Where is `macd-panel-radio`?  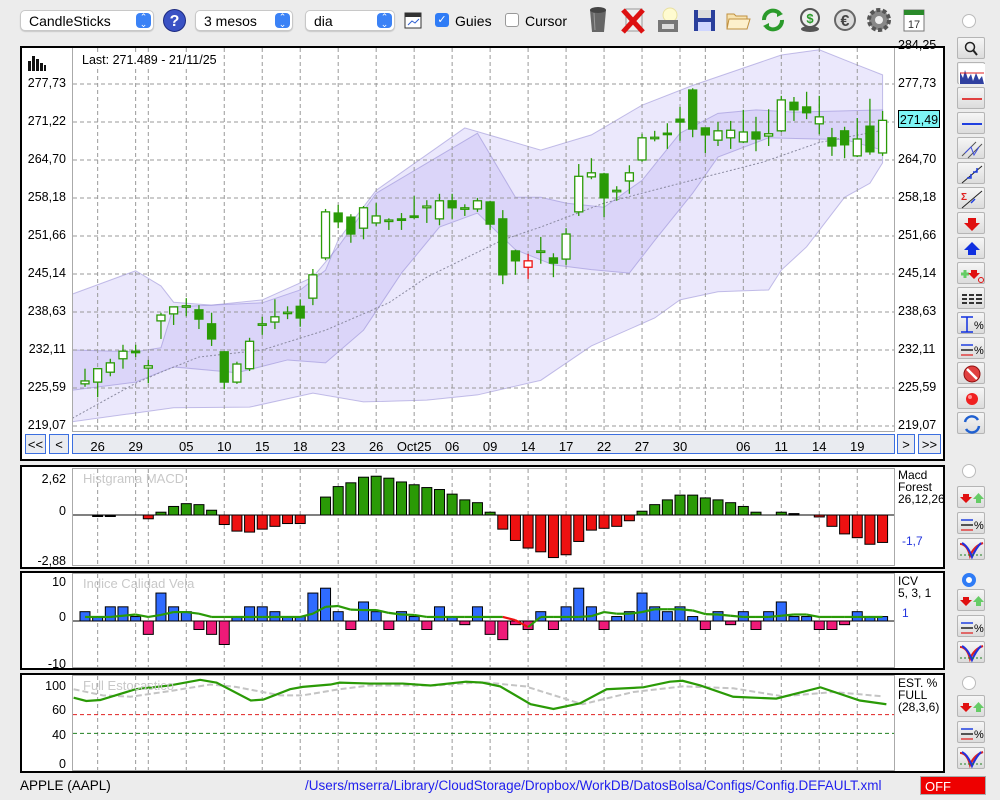
macd-panel-radio is located at coordinates (969, 471).